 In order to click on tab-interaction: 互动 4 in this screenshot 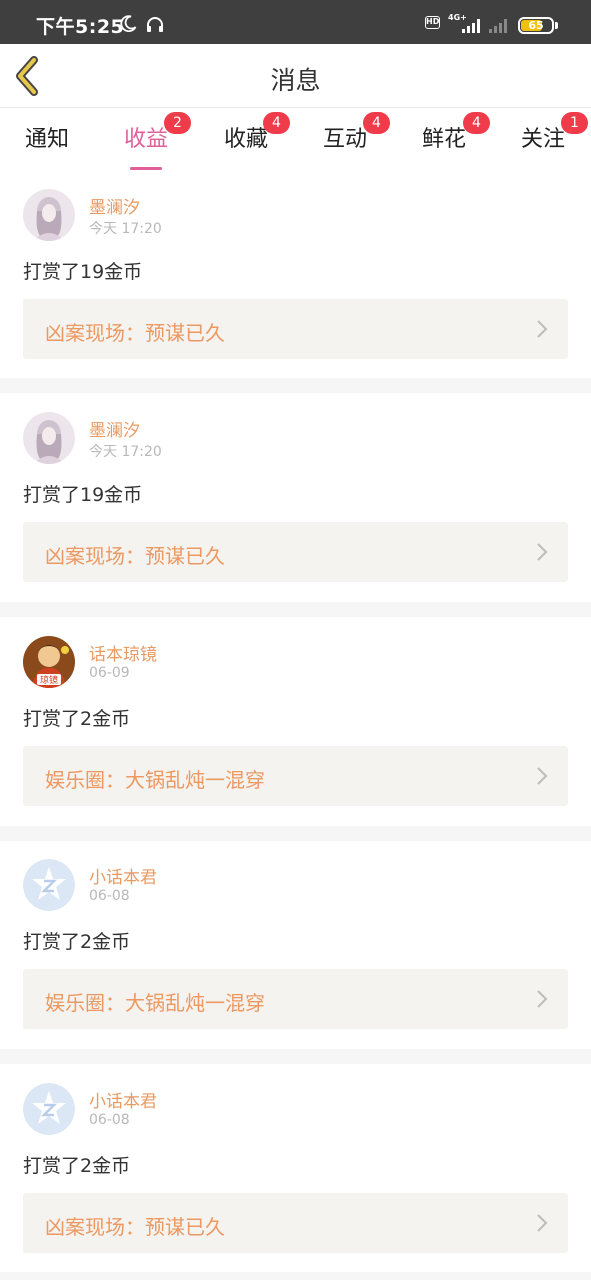, I will do `click(350, 138)`.